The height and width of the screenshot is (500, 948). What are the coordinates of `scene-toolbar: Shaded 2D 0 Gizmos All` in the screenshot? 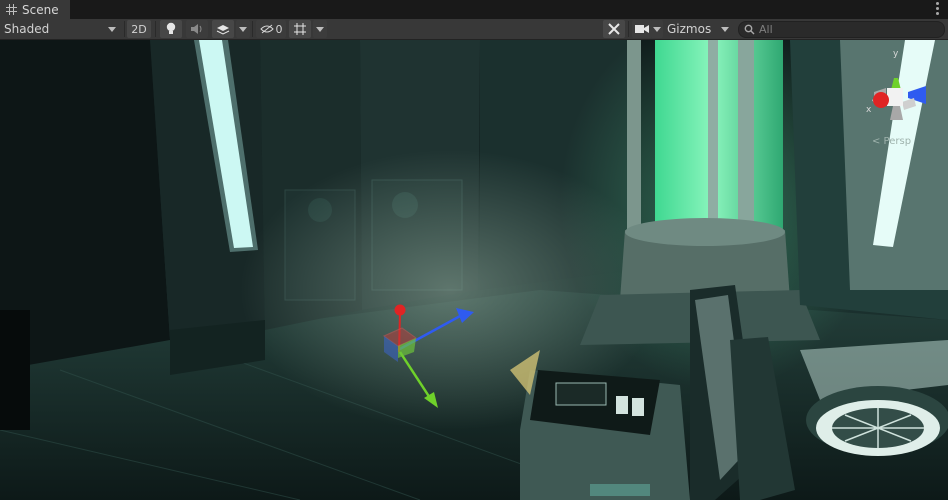 It's located at (474, 29).